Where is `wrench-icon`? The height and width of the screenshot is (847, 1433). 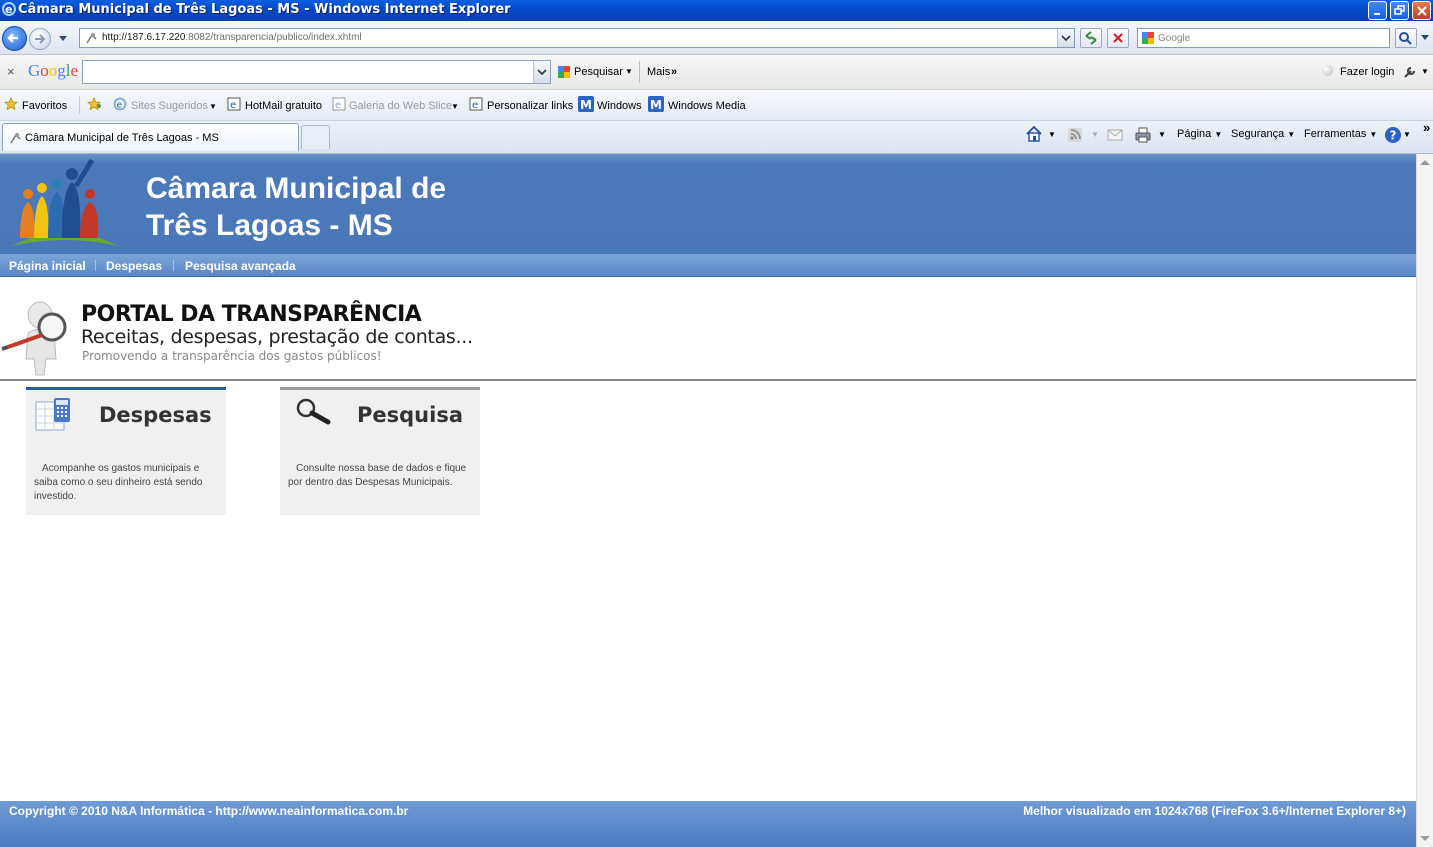
wrench-icon is located at coordinates (1410, 72).